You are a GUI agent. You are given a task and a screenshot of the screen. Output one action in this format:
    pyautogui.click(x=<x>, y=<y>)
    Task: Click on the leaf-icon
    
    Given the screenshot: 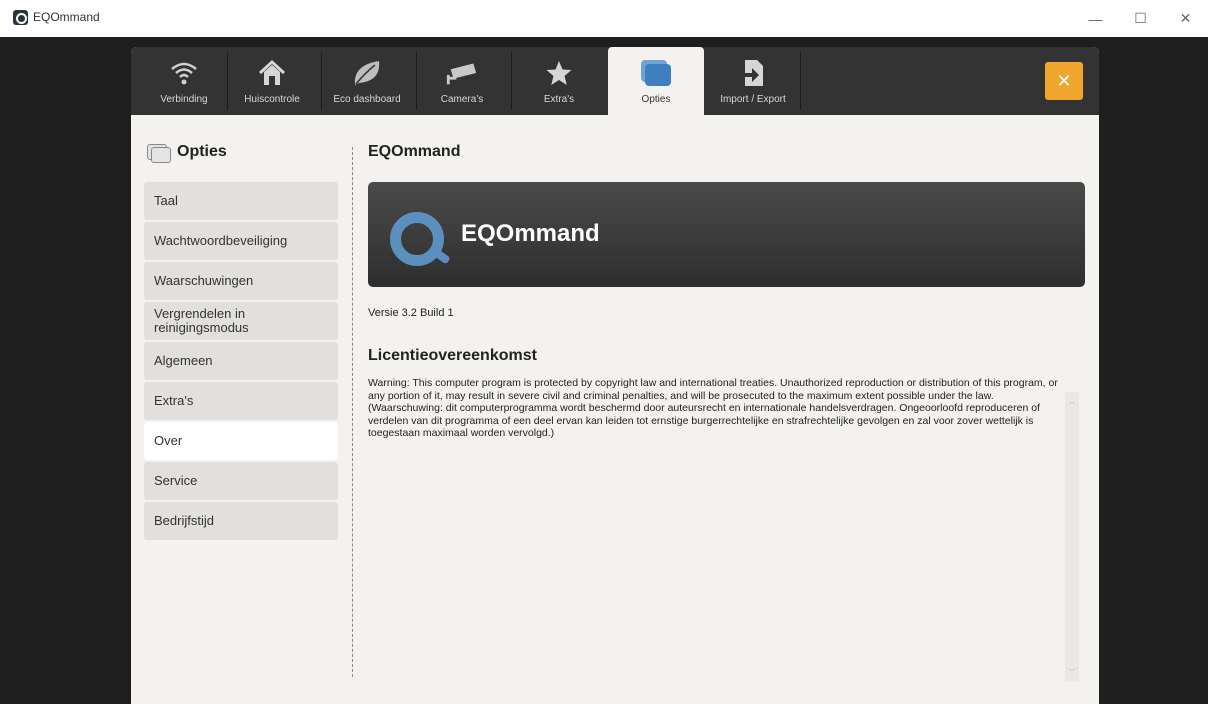 What is the action you would take?
    pyautogui.click(x=367, y=73)
    